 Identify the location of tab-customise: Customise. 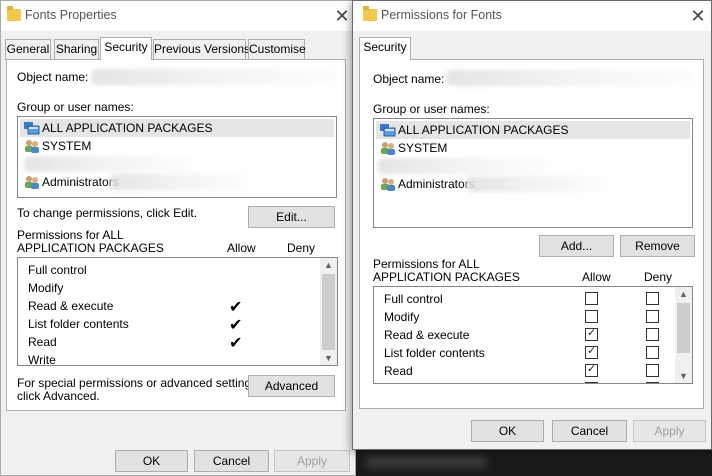
(277, 49).